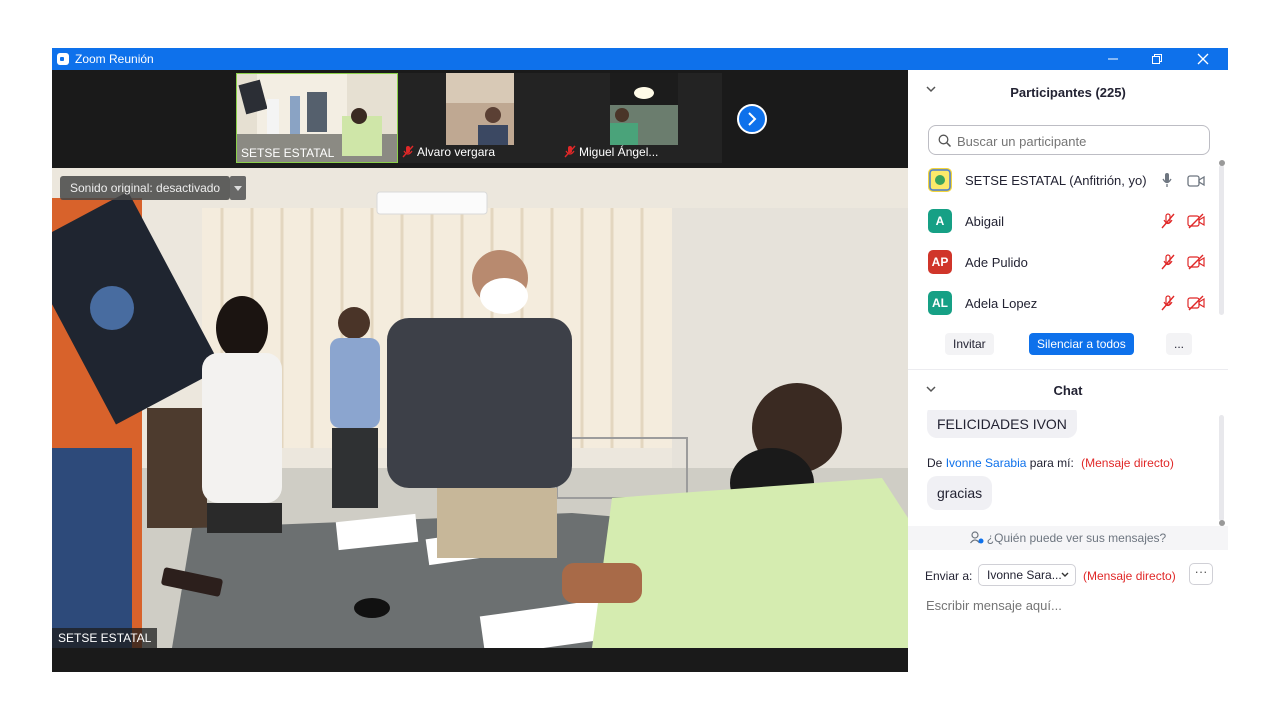 Image resolution: width=1280 pixels, height=720 pixels. I want to click on participant-name: Ade Pulido, so click(996, 262).